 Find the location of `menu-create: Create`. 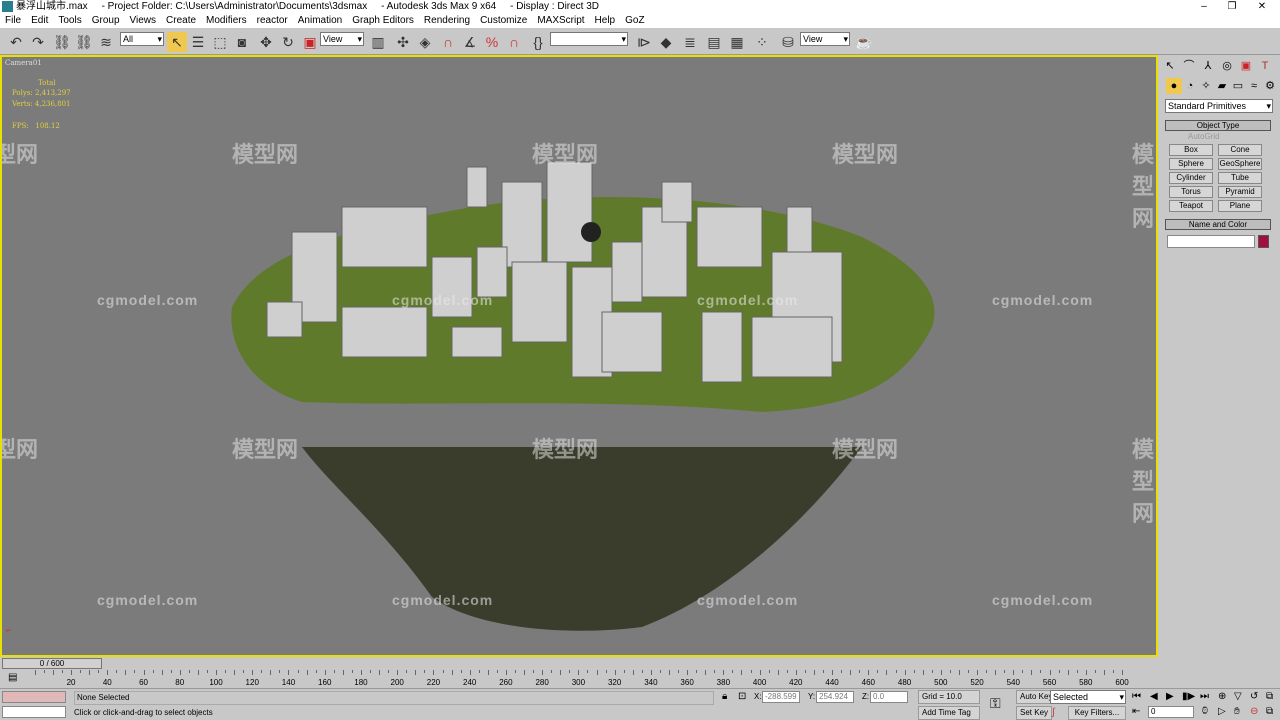

menu-create: Create is located at coordinates (181, 21).